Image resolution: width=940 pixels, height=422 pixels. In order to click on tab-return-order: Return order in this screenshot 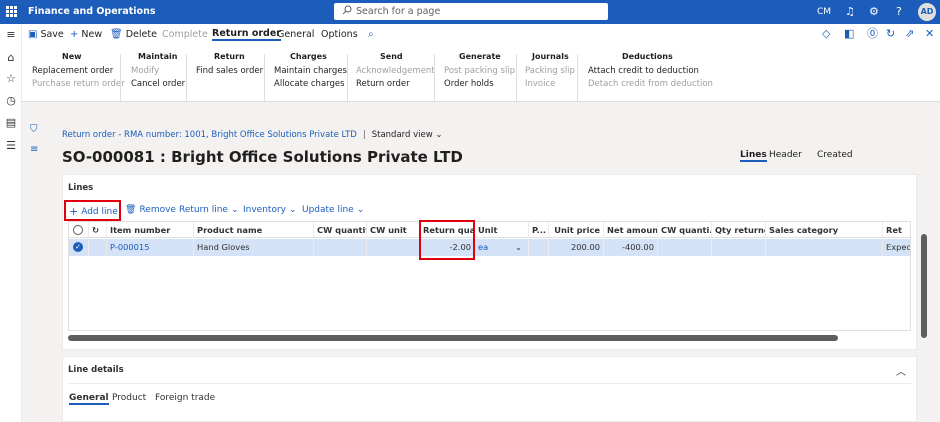, I will do `click(246, 34)`.